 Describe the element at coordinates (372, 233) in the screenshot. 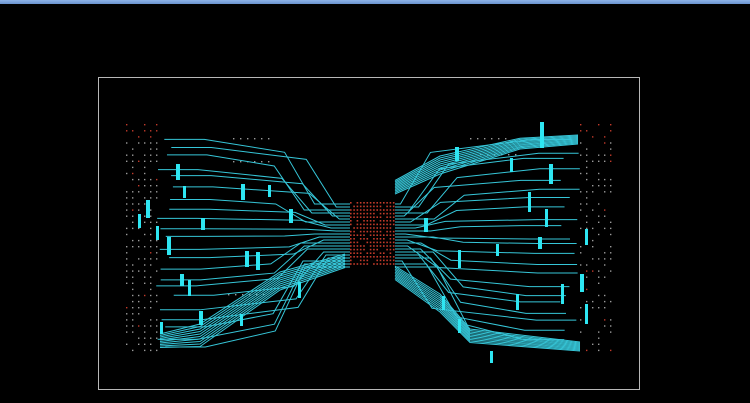

I see `center-via-array` at that location.